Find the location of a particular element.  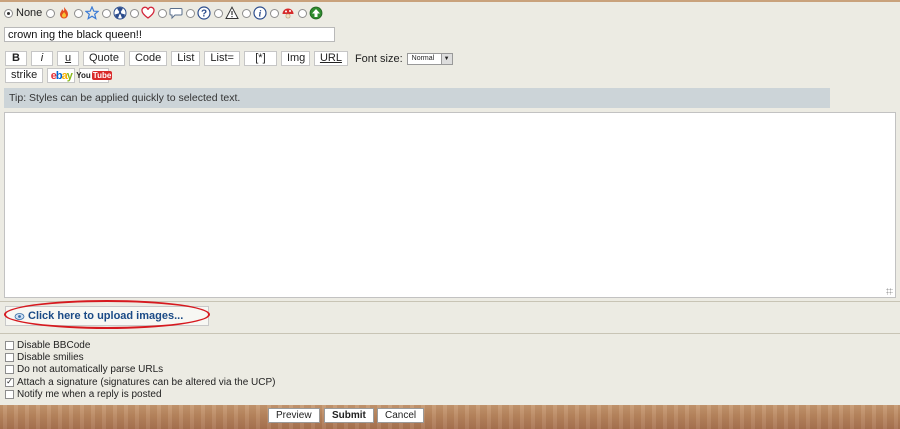

url-button: URL is located at coordinates (330, 58).